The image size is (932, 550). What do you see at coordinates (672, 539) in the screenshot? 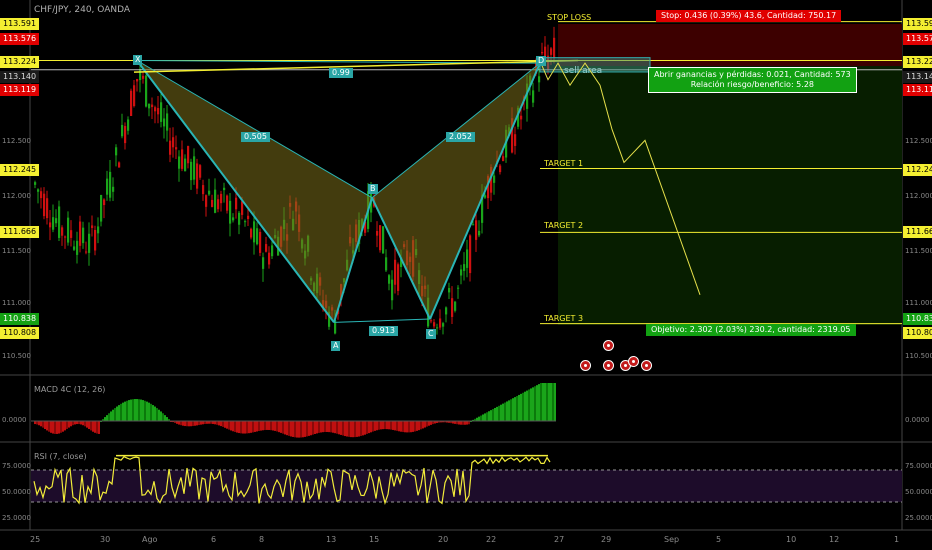
I see `time-tick: Sep` at bounding box center [672, 539].